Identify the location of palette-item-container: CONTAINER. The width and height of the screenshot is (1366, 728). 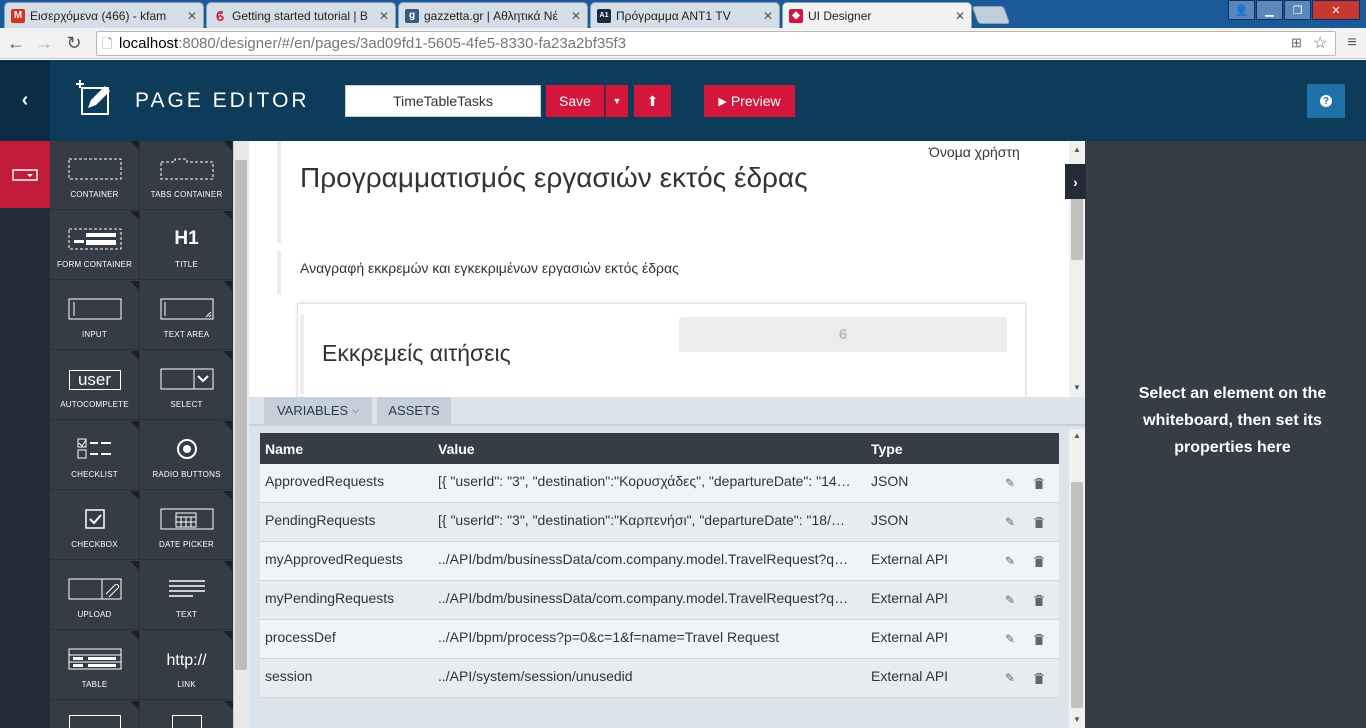
(95, 175).